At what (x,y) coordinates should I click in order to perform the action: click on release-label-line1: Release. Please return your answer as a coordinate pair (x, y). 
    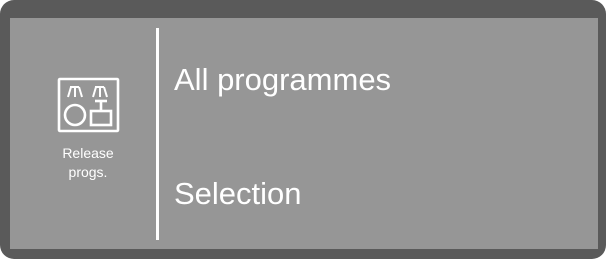
    Looking at the image, I should click on (88, 153).